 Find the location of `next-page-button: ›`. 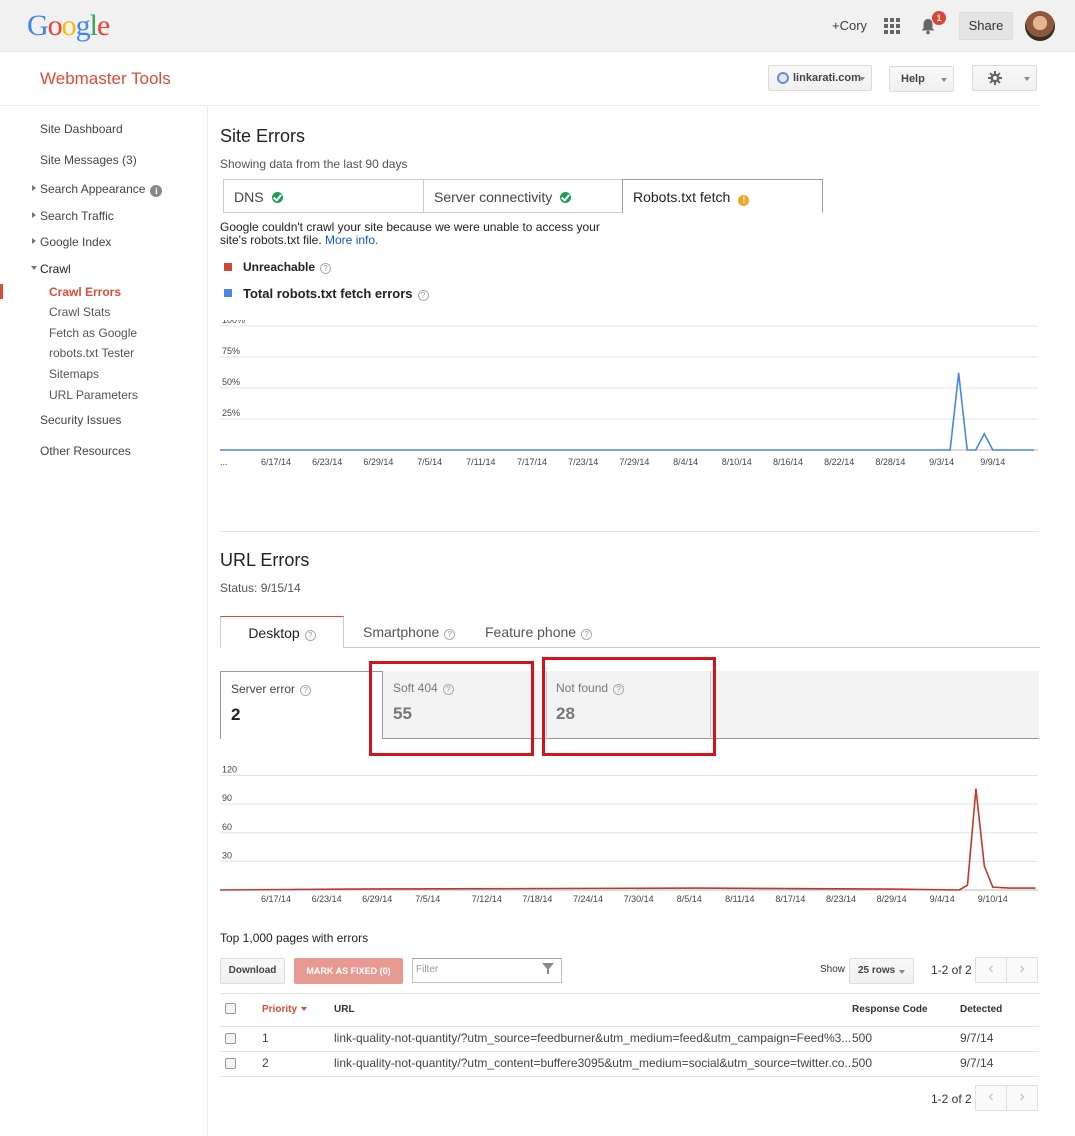

next-page-button: › is located at coordinates (1022, 970).